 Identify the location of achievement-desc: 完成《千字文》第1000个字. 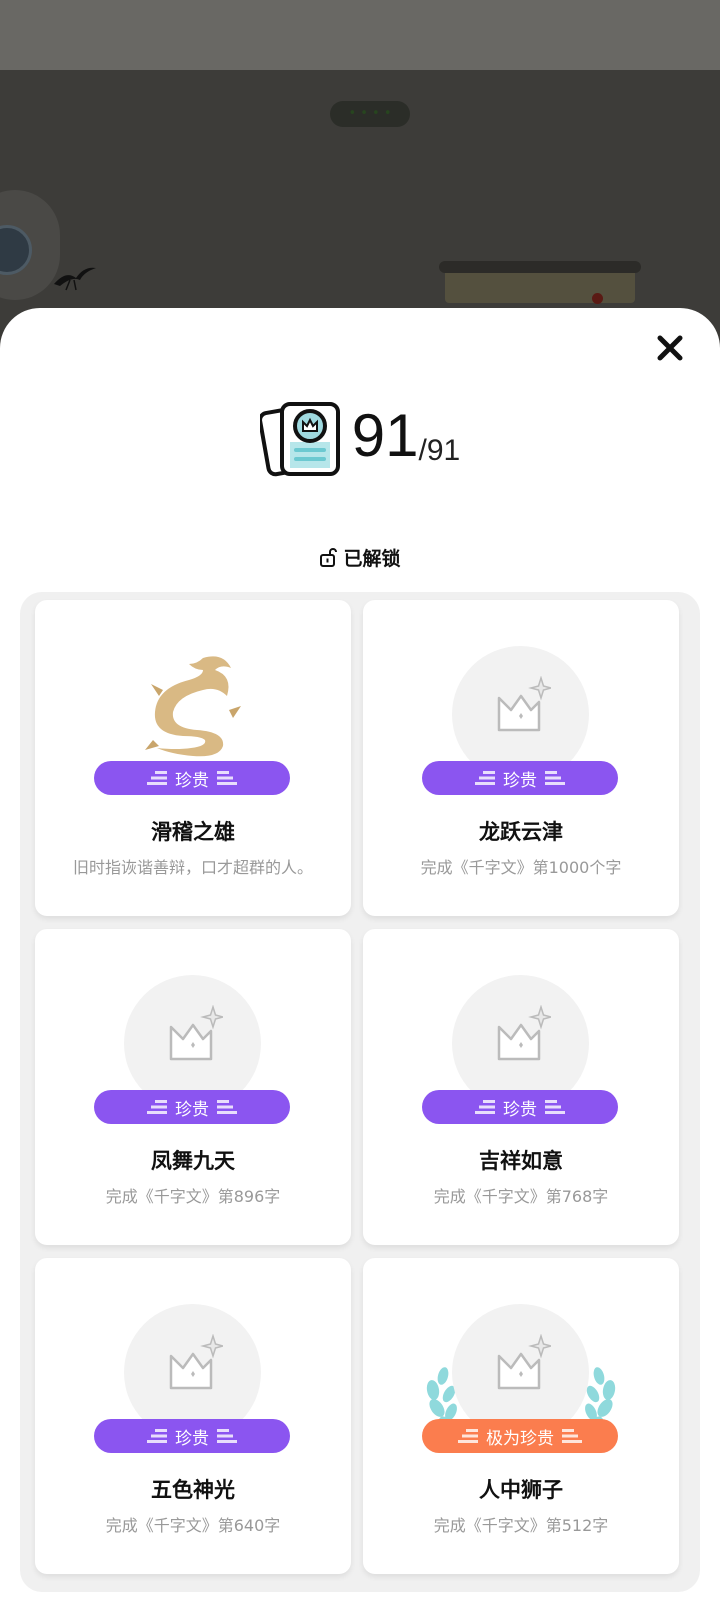
(521, 867).